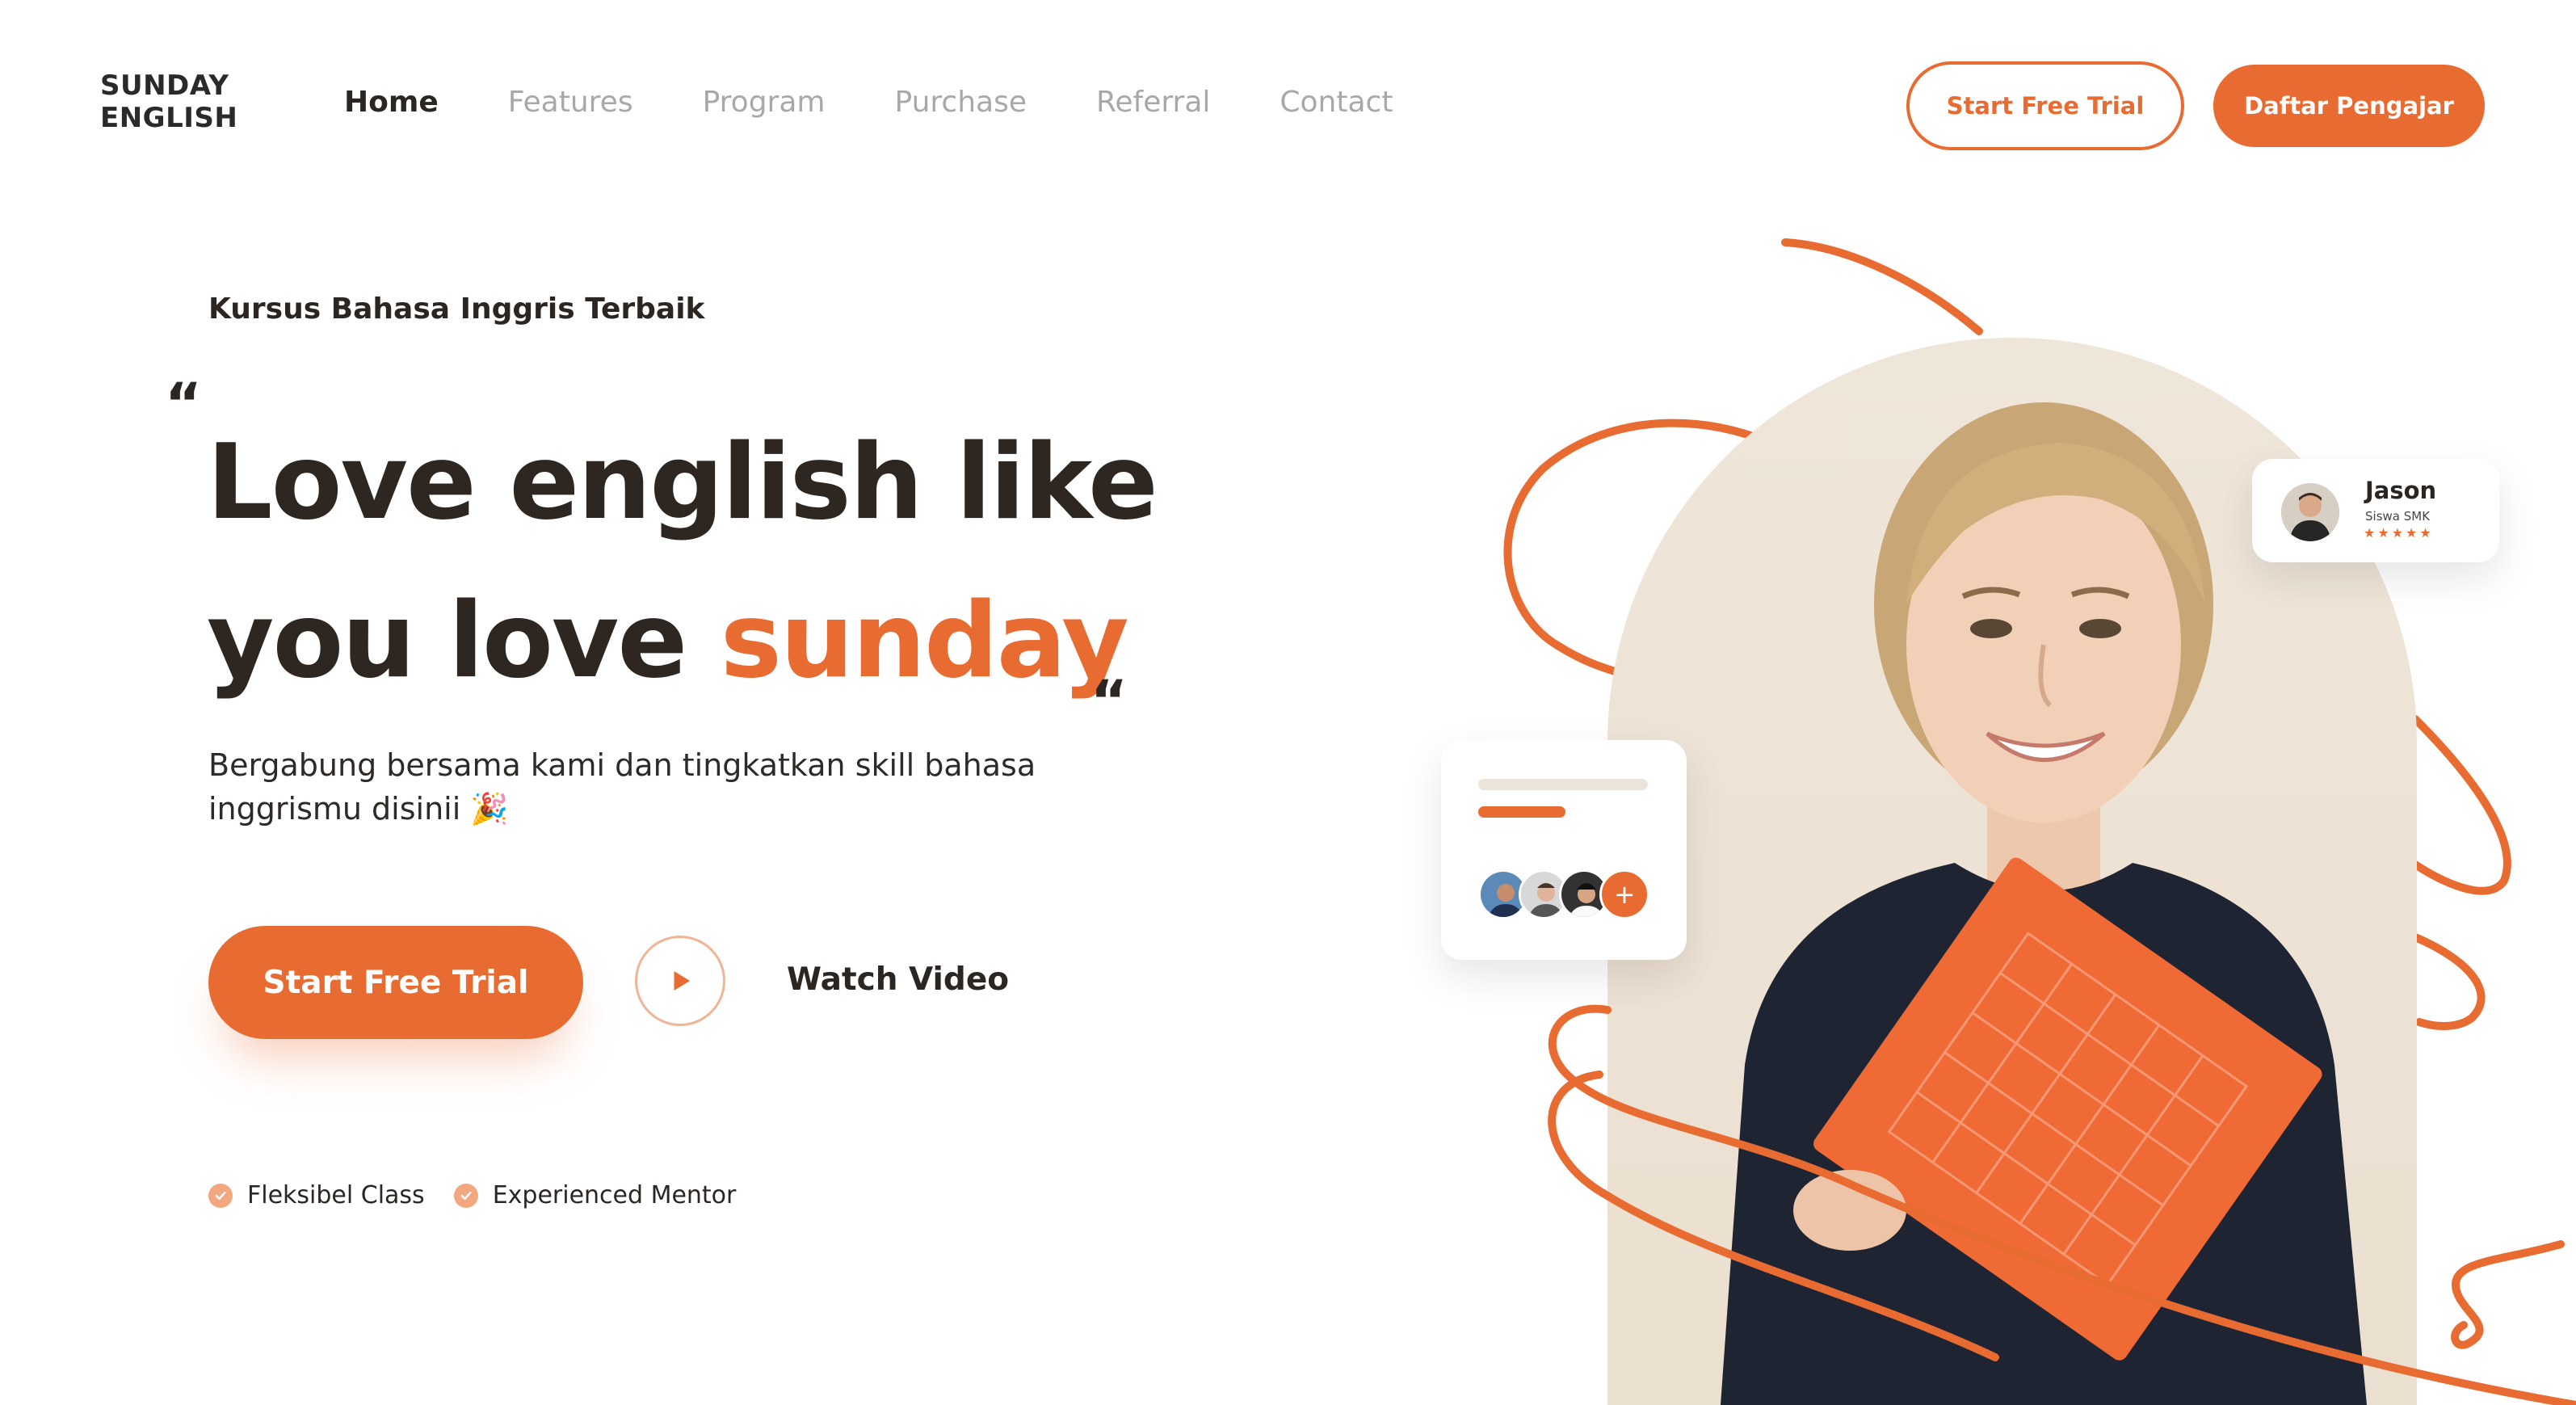  Describe the element at coordinates (1563, 894) in the screenshot. I see `student-avatars: +` at that location.